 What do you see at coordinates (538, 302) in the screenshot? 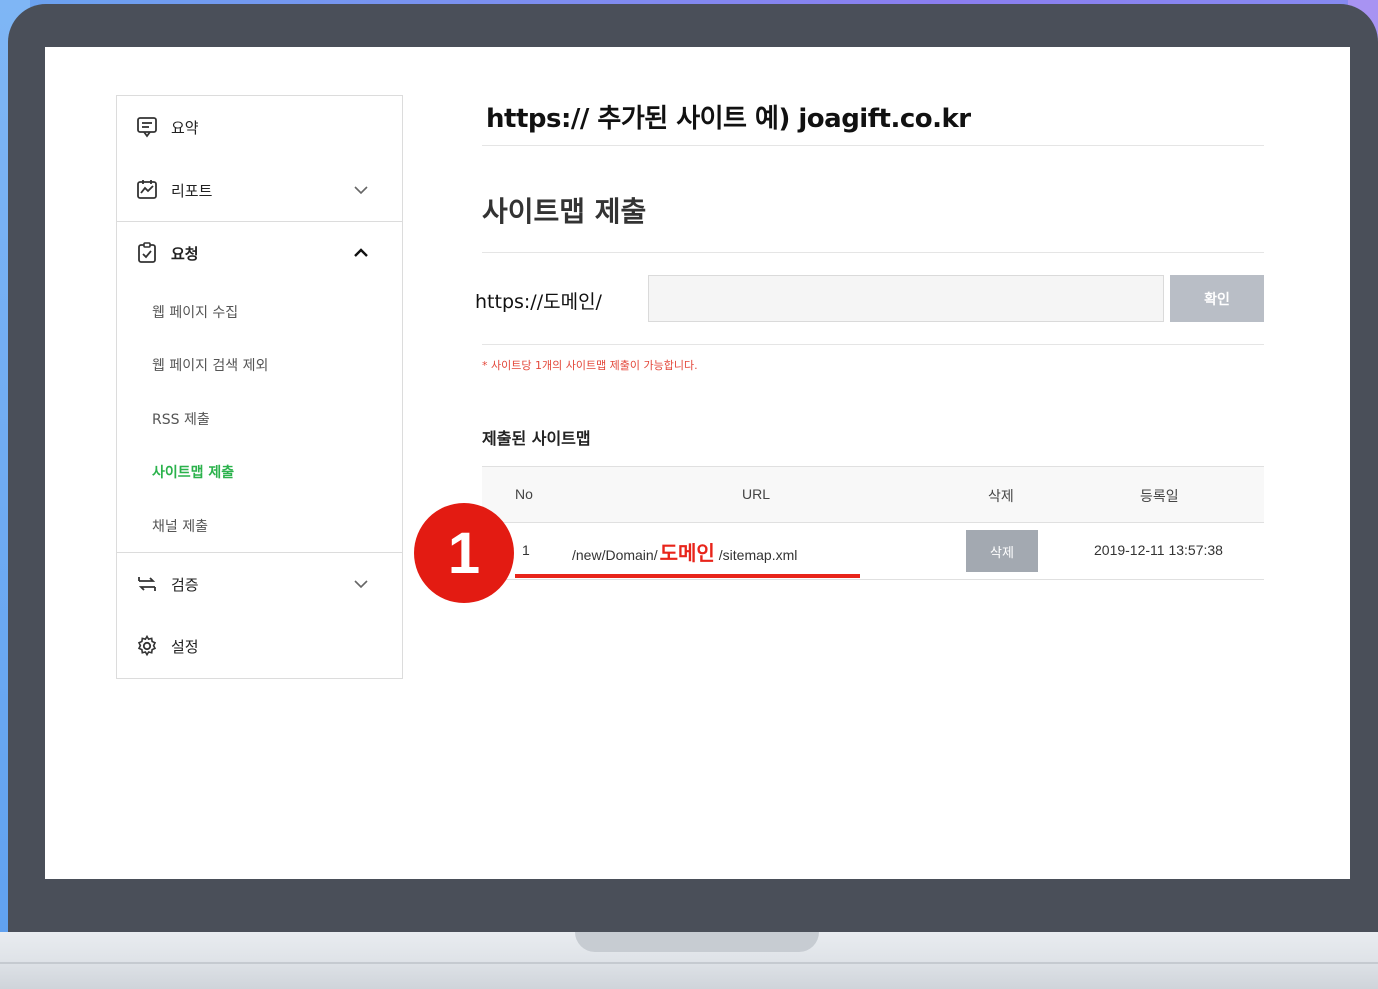
I see `url-prefix-label: https://도메인/` at bounding box center [538, 302].